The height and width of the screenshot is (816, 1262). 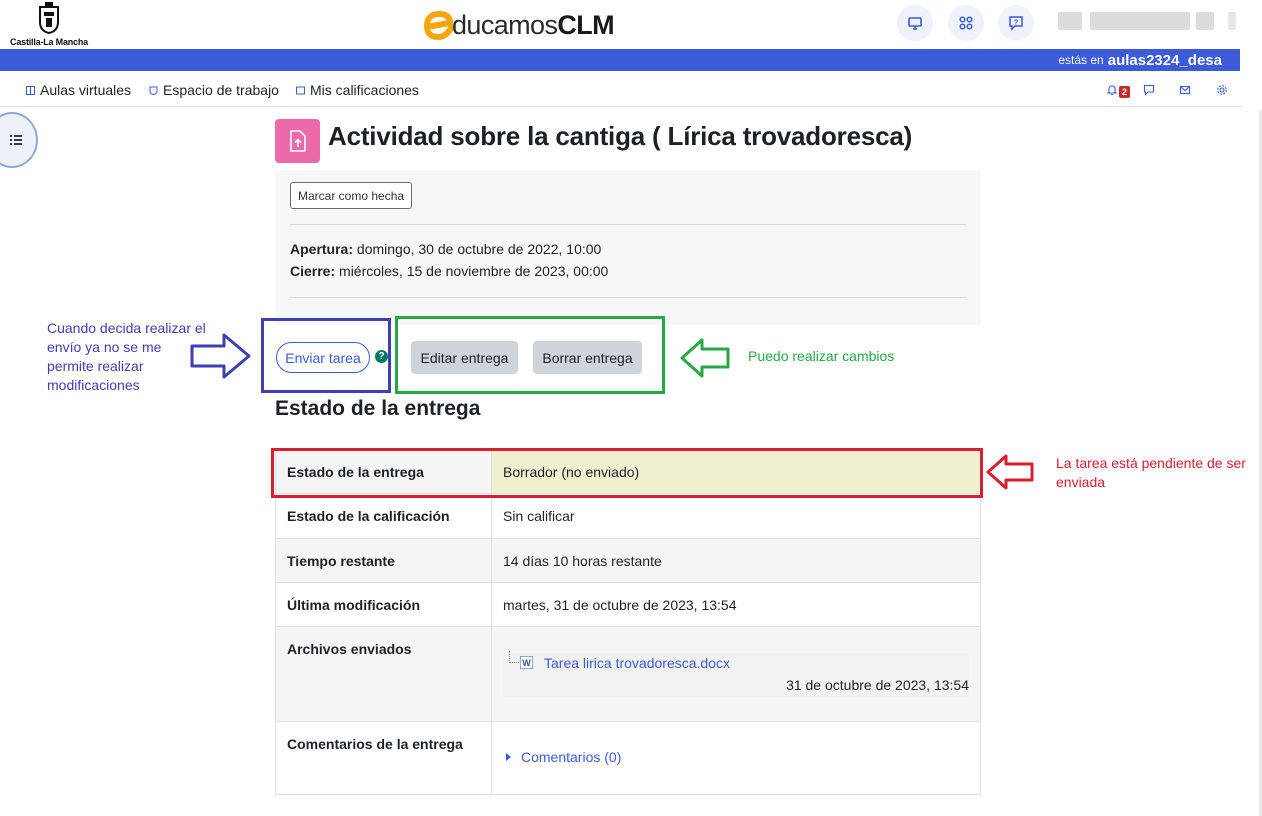 I want to click on settings-icon, so click(x=1222, y=90).